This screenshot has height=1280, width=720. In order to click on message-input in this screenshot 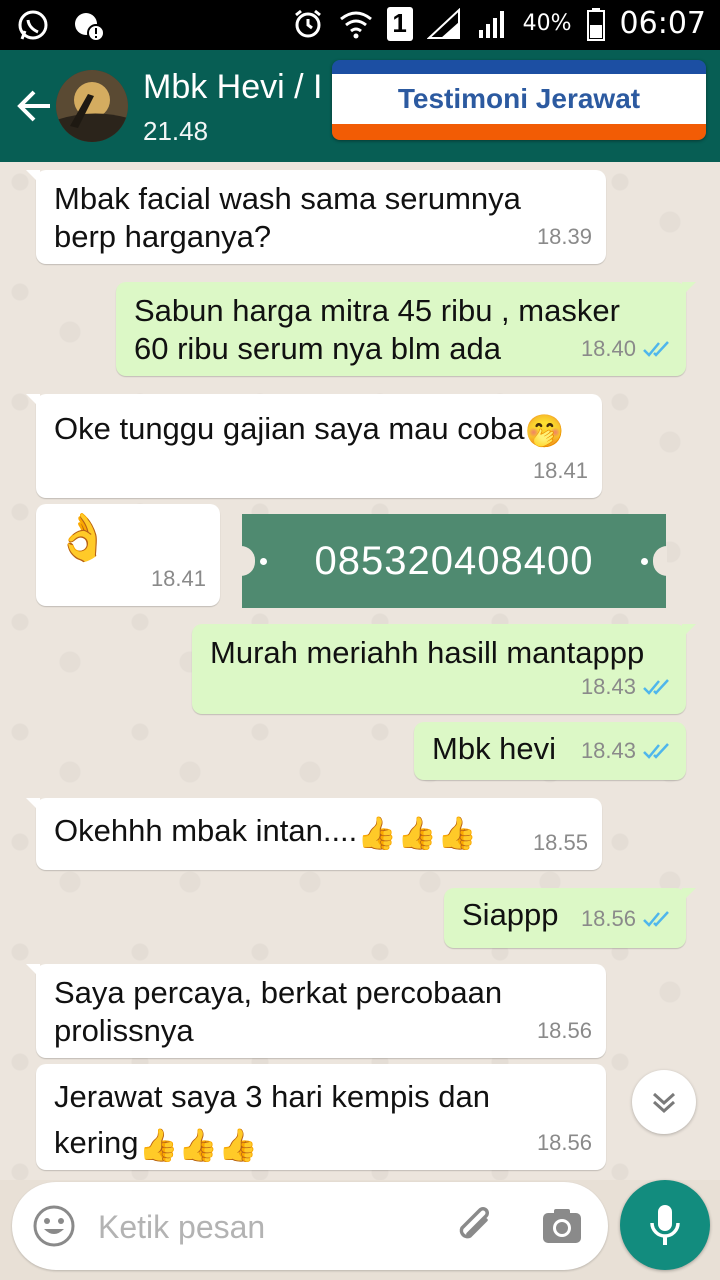, I will do `click(268, 1227)`.